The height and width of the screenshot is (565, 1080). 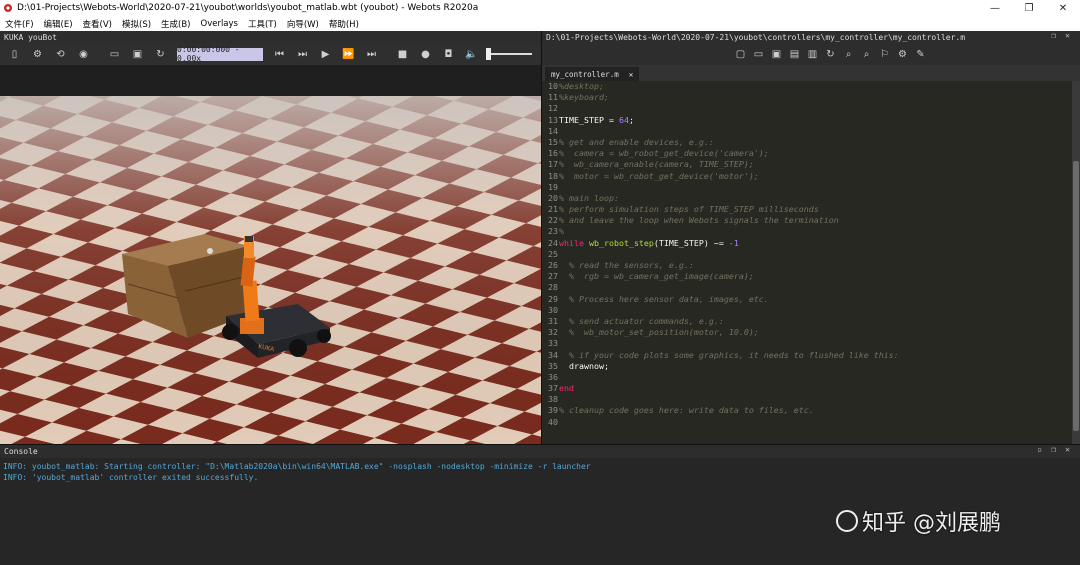 What do you see at coordinates (1063, 8) in the screenshot?
I see `close-button: ✕` at bounding box center [1063, 8].